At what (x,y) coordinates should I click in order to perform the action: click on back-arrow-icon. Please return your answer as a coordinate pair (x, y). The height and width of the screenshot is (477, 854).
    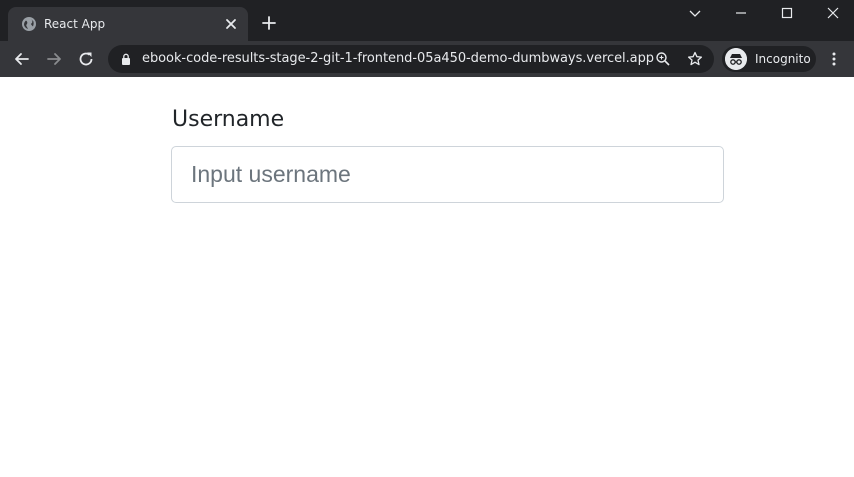
    Looking at the image, I should click on (22, 59).